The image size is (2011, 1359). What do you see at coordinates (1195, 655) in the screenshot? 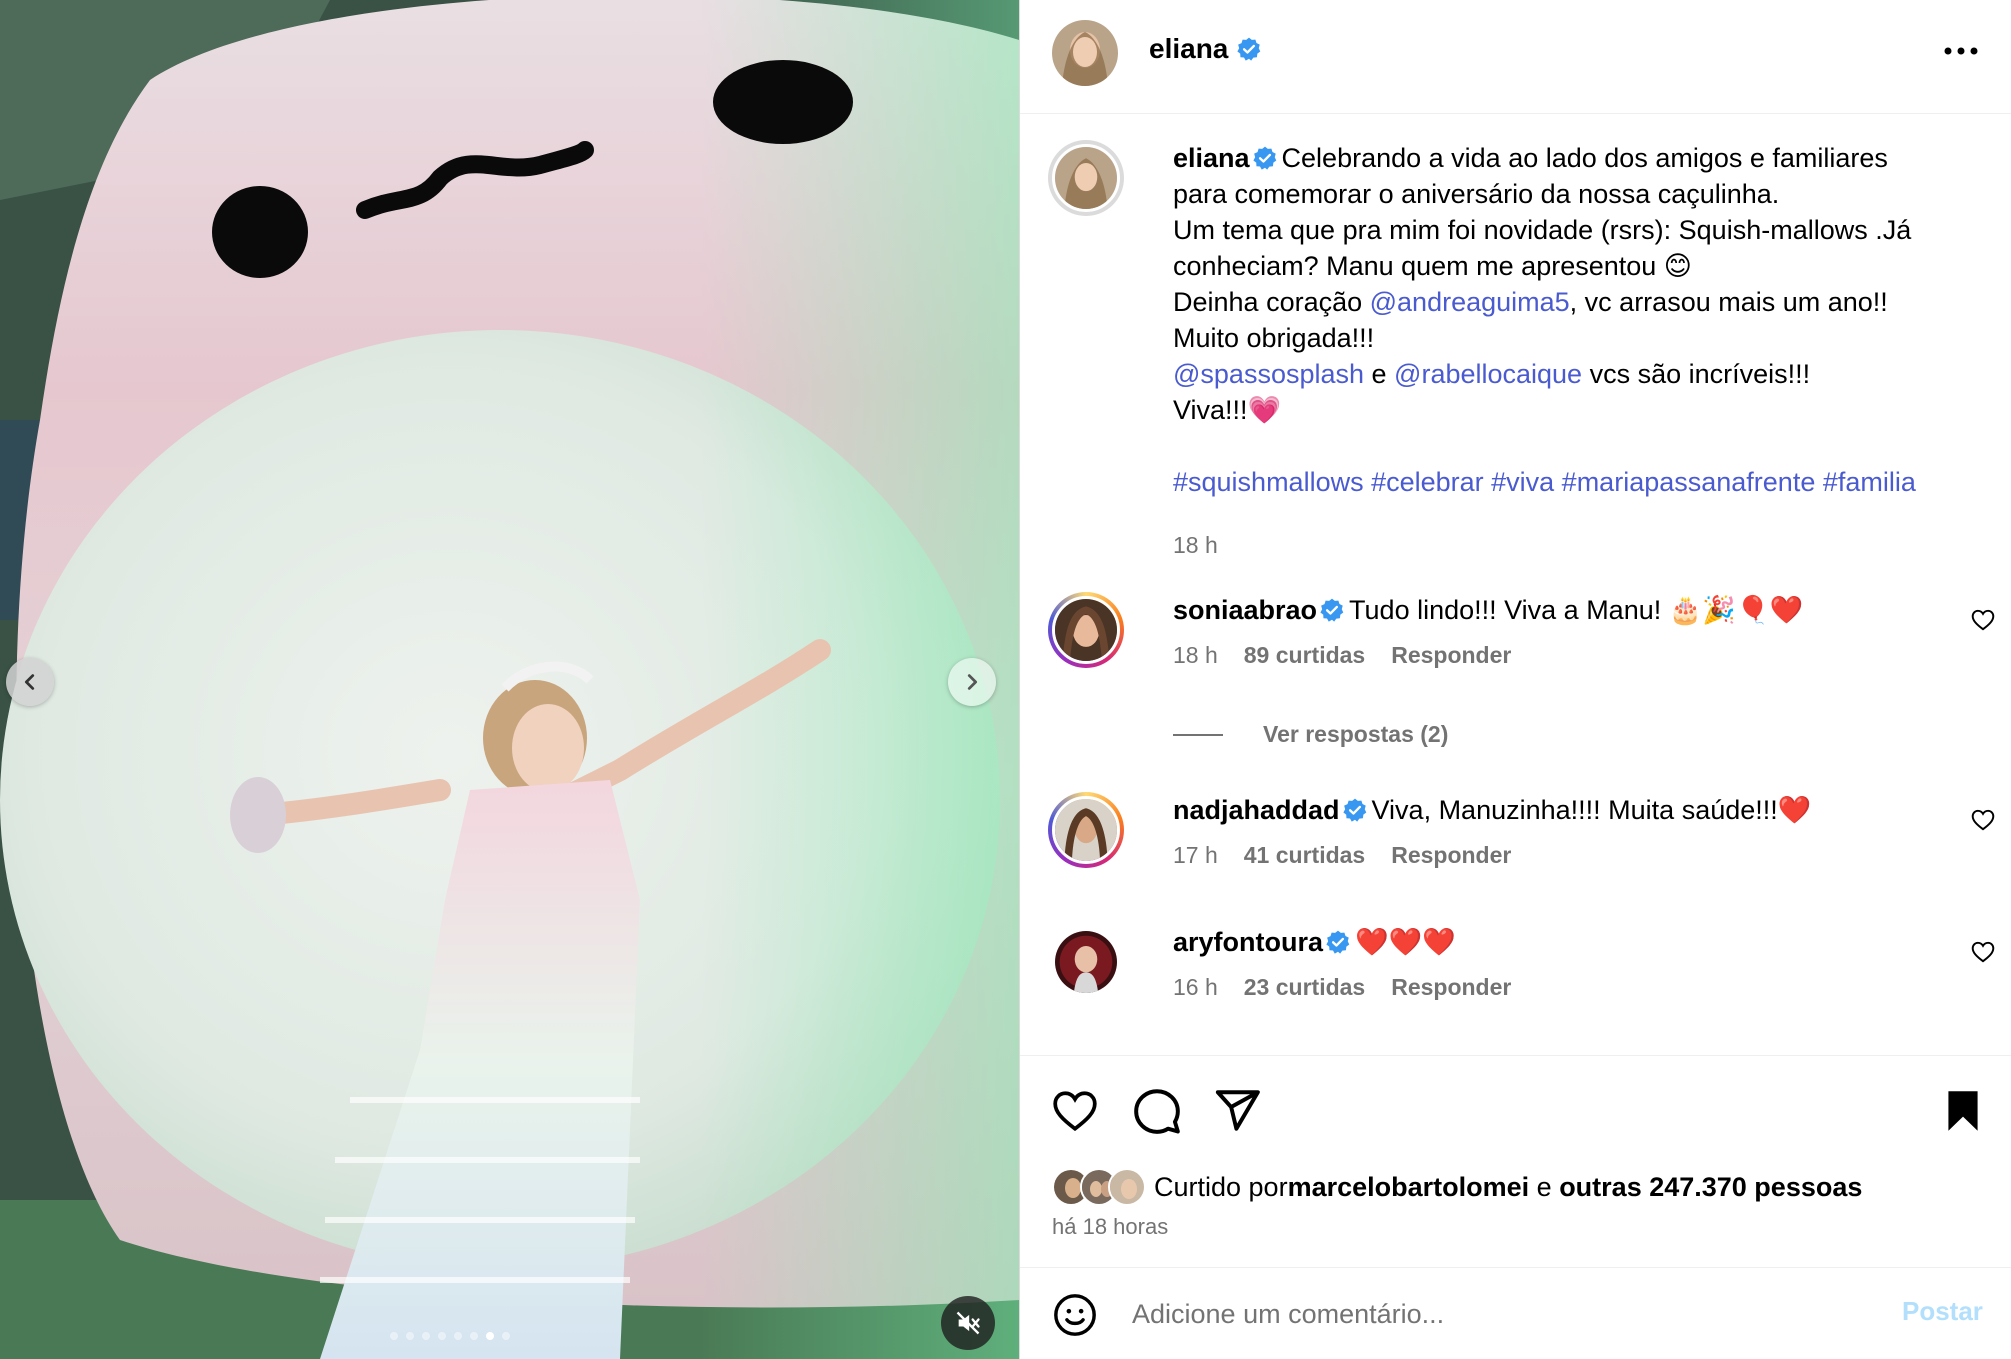
I see `comment-time: 18 h` at bounding box center [1195, 655].